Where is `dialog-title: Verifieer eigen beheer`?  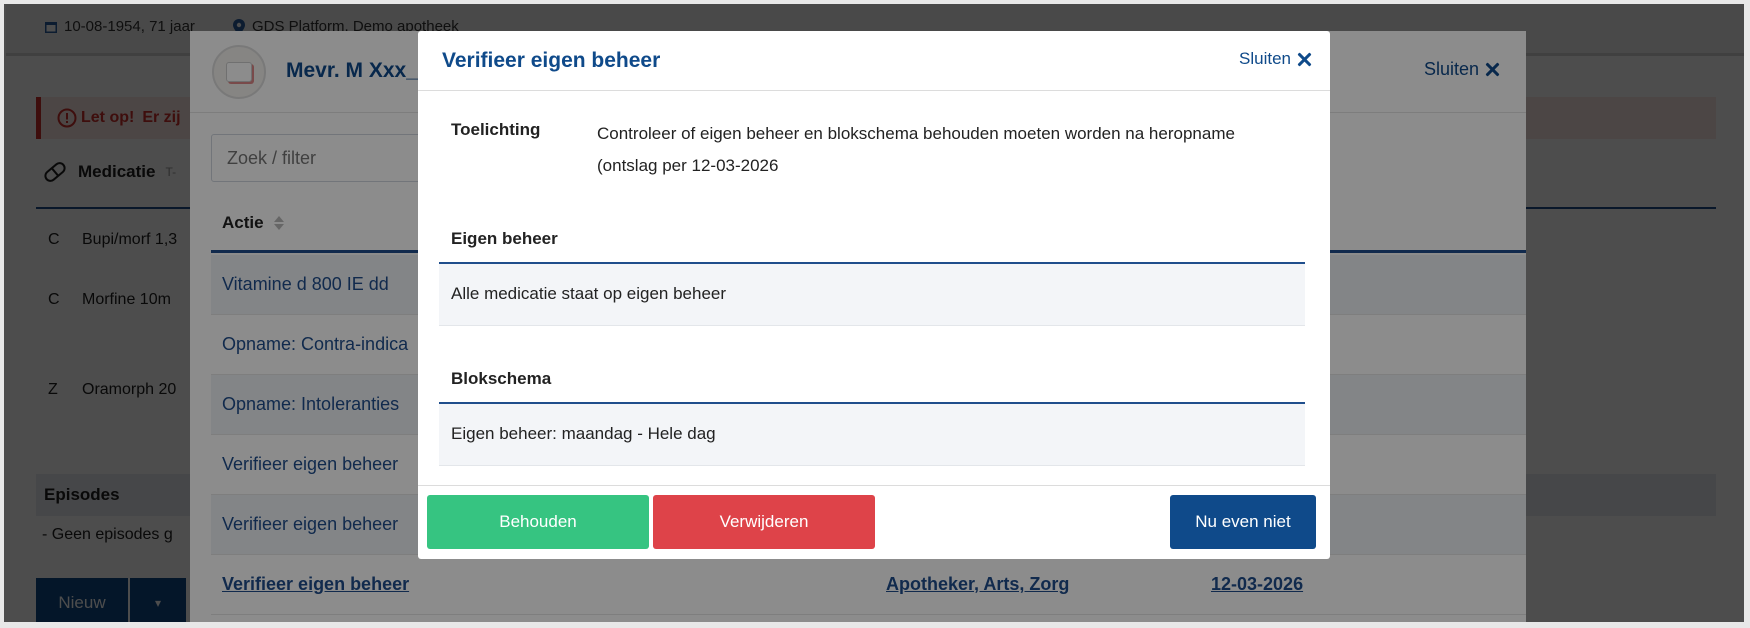
dialog-title: Verifieer eigen beheer is located at coordinates (551, 60).